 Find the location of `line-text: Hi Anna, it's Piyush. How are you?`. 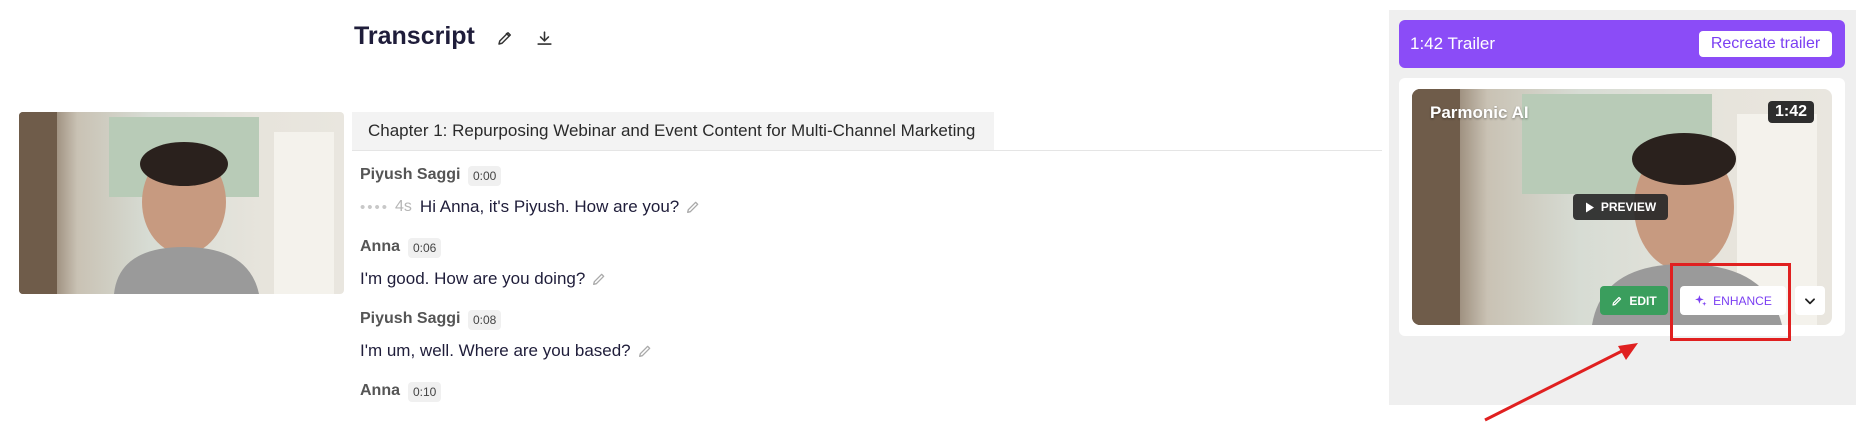

line-text: Hi Anna, it's Piyush. How are you? is located at coordinates (549, 207).